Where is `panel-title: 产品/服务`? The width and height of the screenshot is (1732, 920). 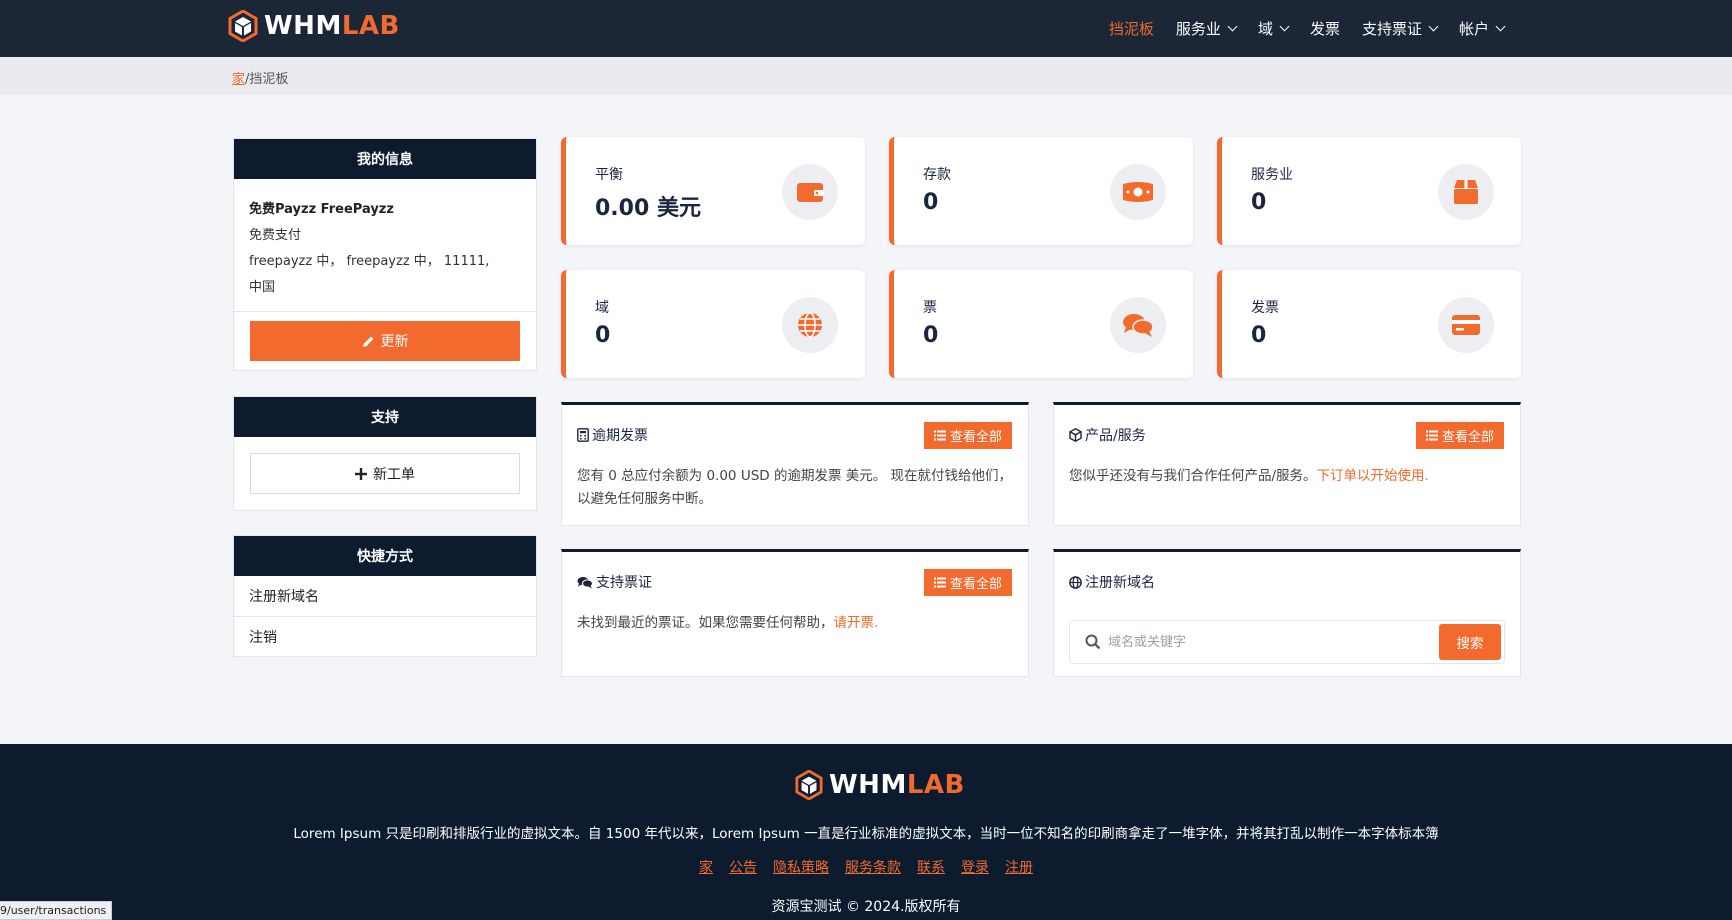
panel-title: 产品/服务 is located at coordinates (1115, 436).